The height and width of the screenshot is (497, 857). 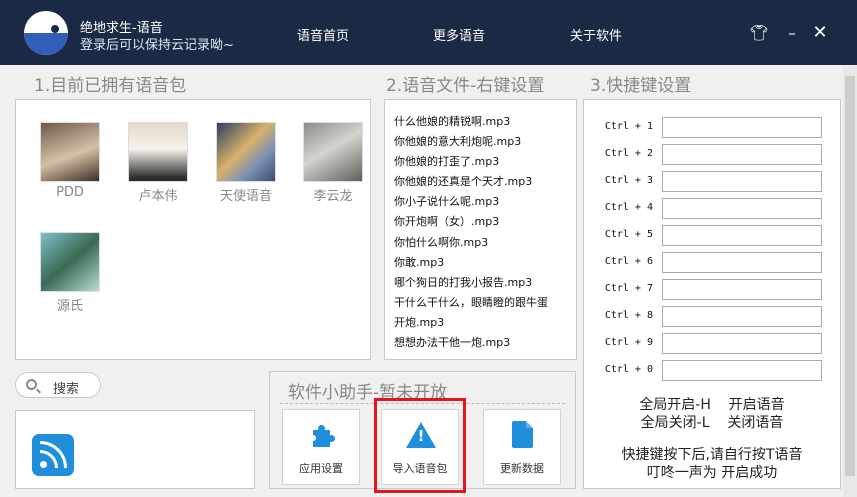 I want to click on hotkey-label: Ctrl + 4, so click(x=628, y=207).